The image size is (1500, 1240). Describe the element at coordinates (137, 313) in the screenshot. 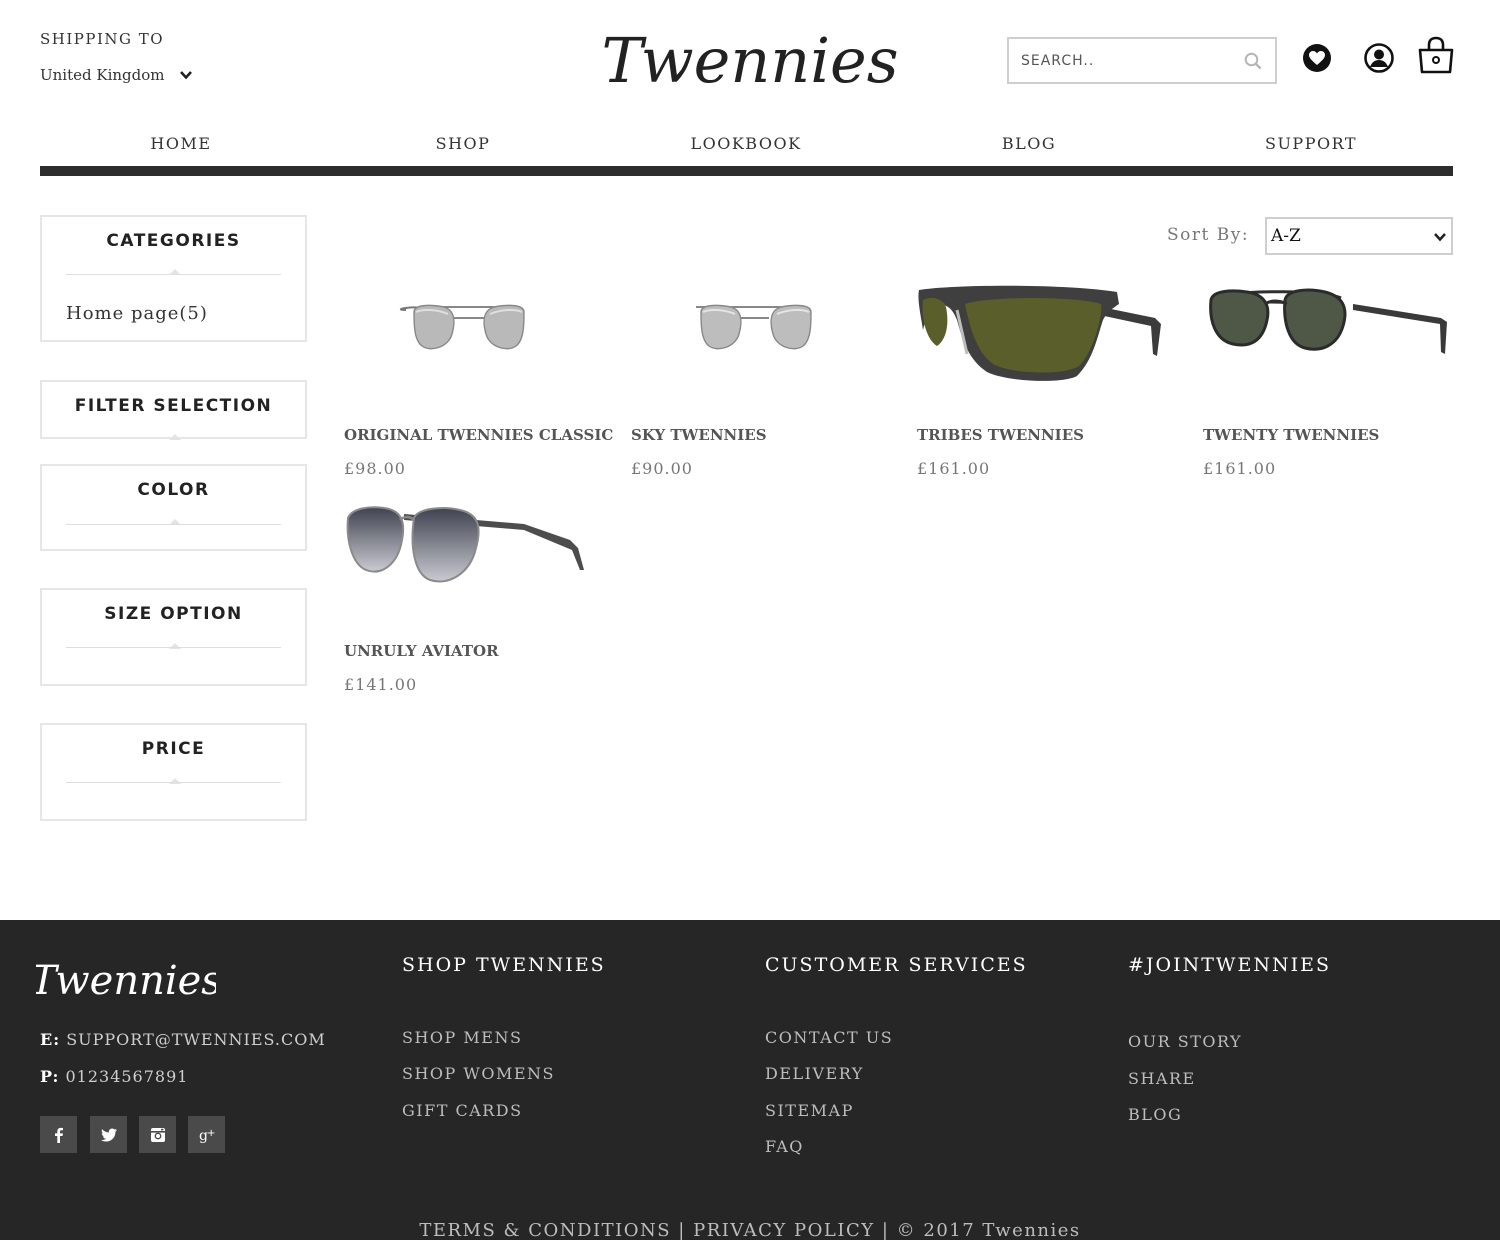

I see `category-link-home-page: Home page(5)` at that location.